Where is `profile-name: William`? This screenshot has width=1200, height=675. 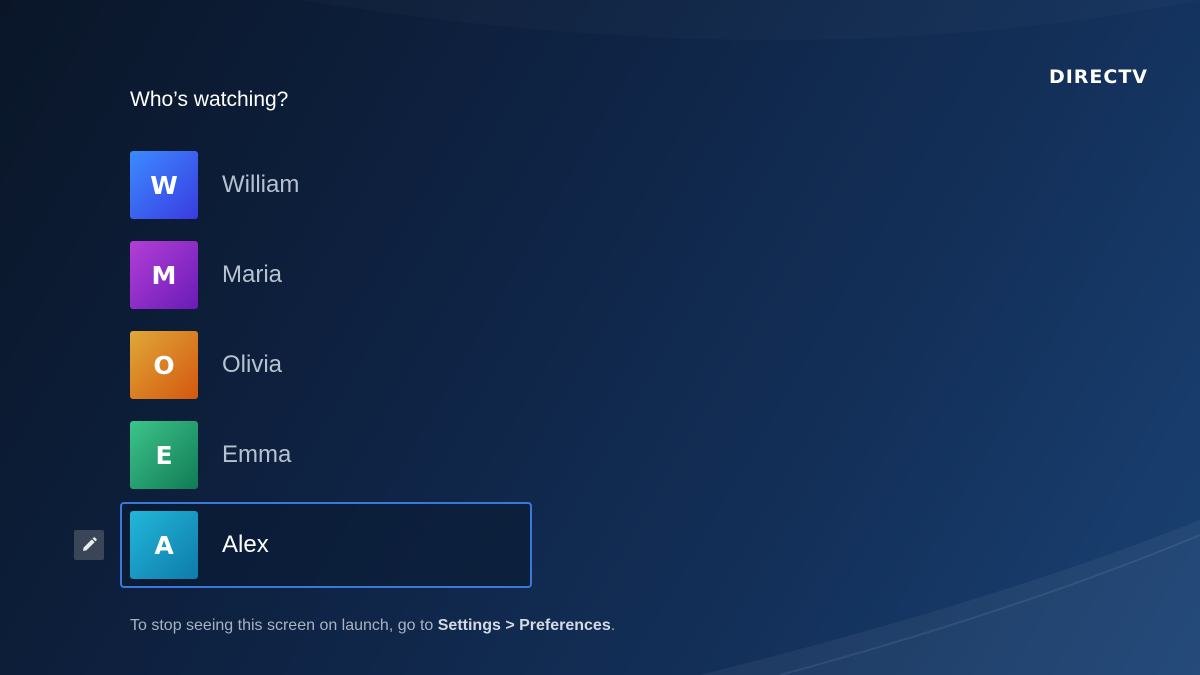
profile-name: William is located at coordinates (261, 184).